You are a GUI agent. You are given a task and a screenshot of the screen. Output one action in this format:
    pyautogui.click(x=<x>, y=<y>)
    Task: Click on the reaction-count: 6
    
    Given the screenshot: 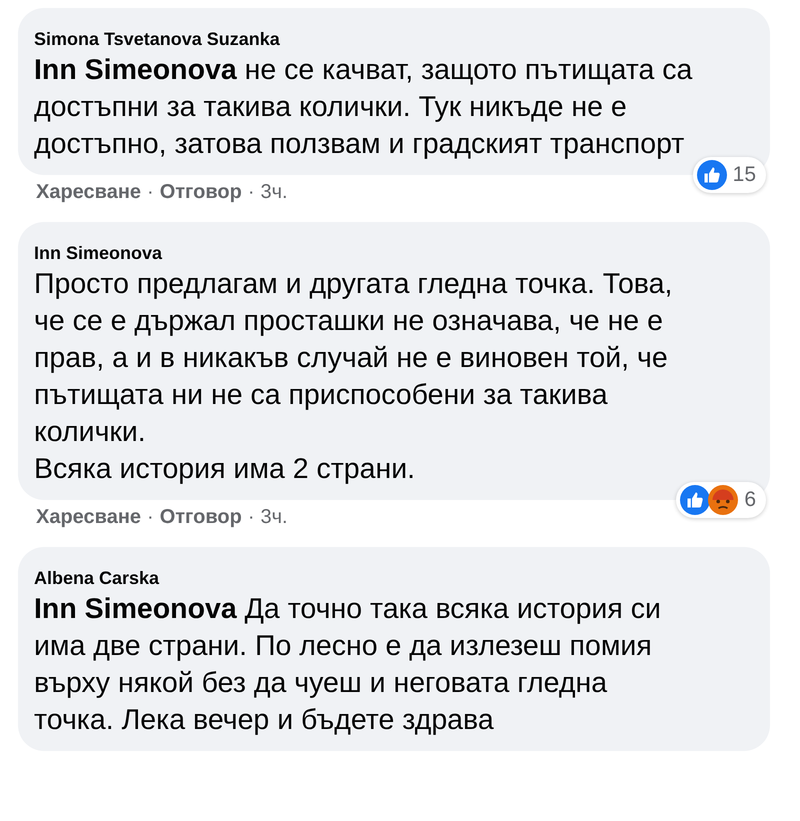 What is the action you would take?
    pyautogui.click(x=721, y=500)
    